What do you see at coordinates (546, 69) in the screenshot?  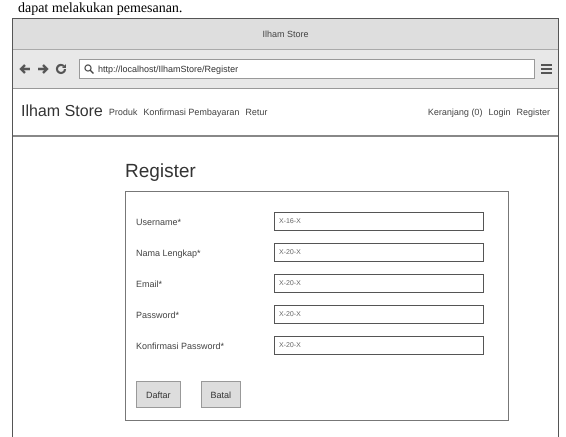 I see `menu-icon` at bounding box center [546, 69].